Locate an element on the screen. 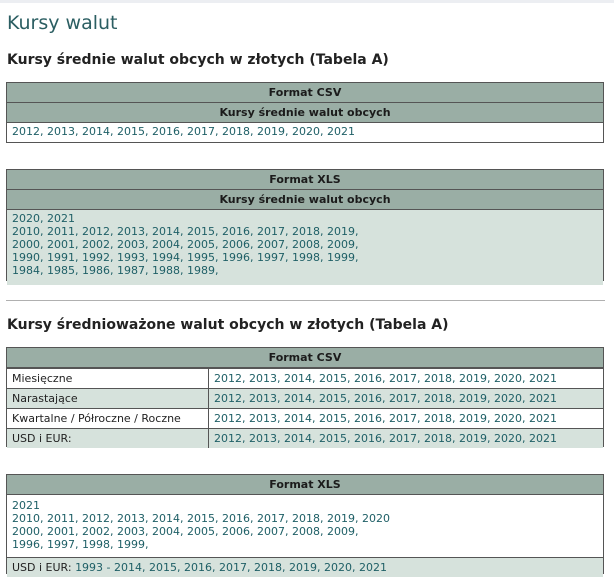  year-link: 2006 is located at coordinates (236, 531).